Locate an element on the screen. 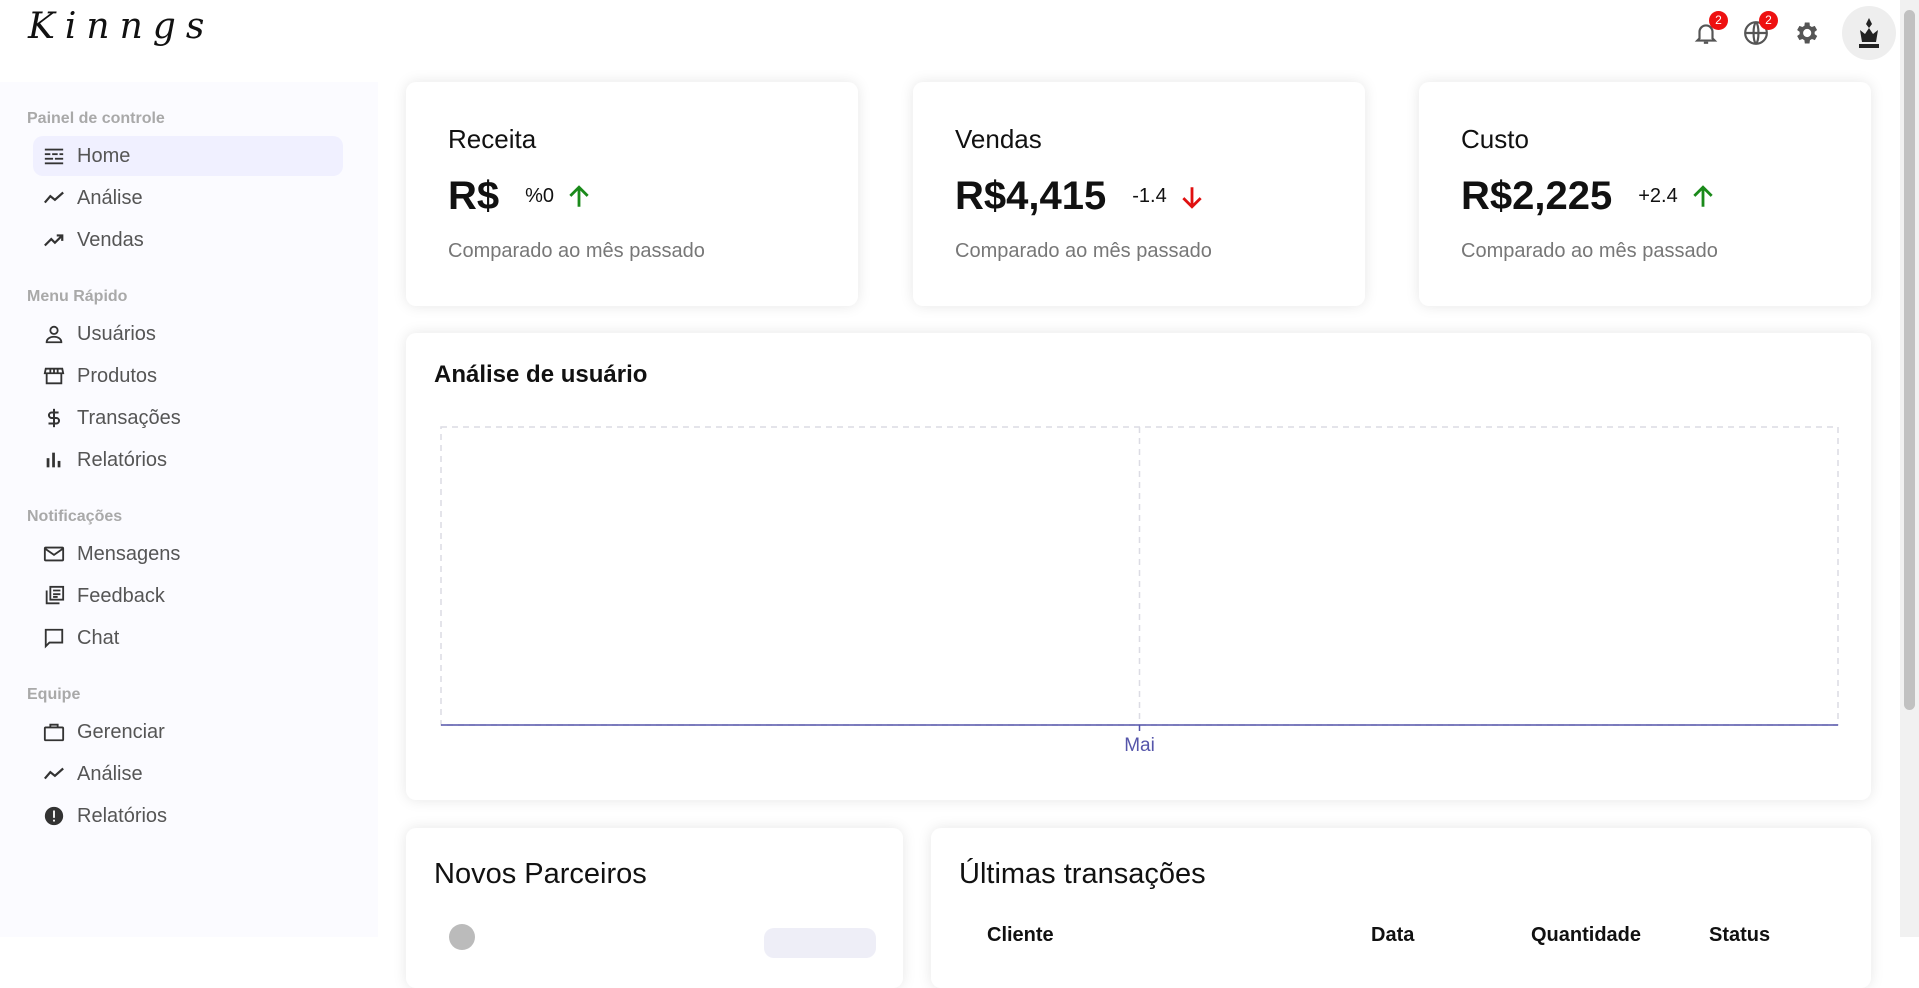  partner-action-button is located at coordinates (820, 943).